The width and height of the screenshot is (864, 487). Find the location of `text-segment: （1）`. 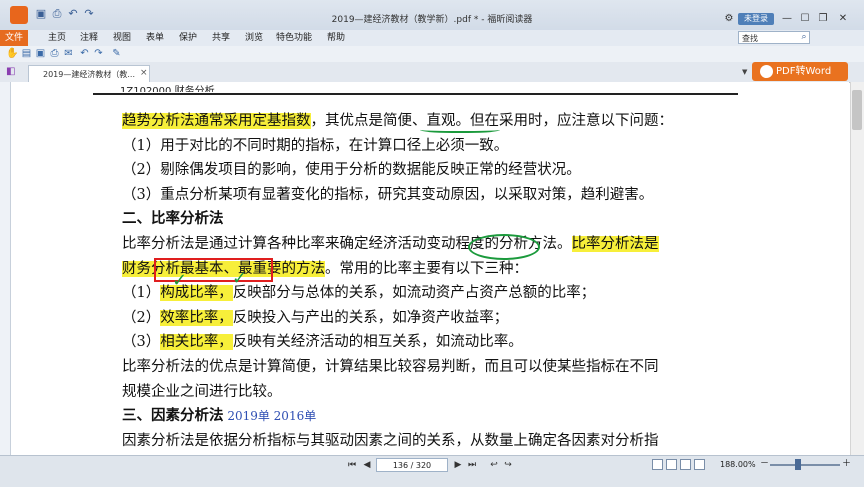

text-segment: （1） is located at coordinates (141, 293).